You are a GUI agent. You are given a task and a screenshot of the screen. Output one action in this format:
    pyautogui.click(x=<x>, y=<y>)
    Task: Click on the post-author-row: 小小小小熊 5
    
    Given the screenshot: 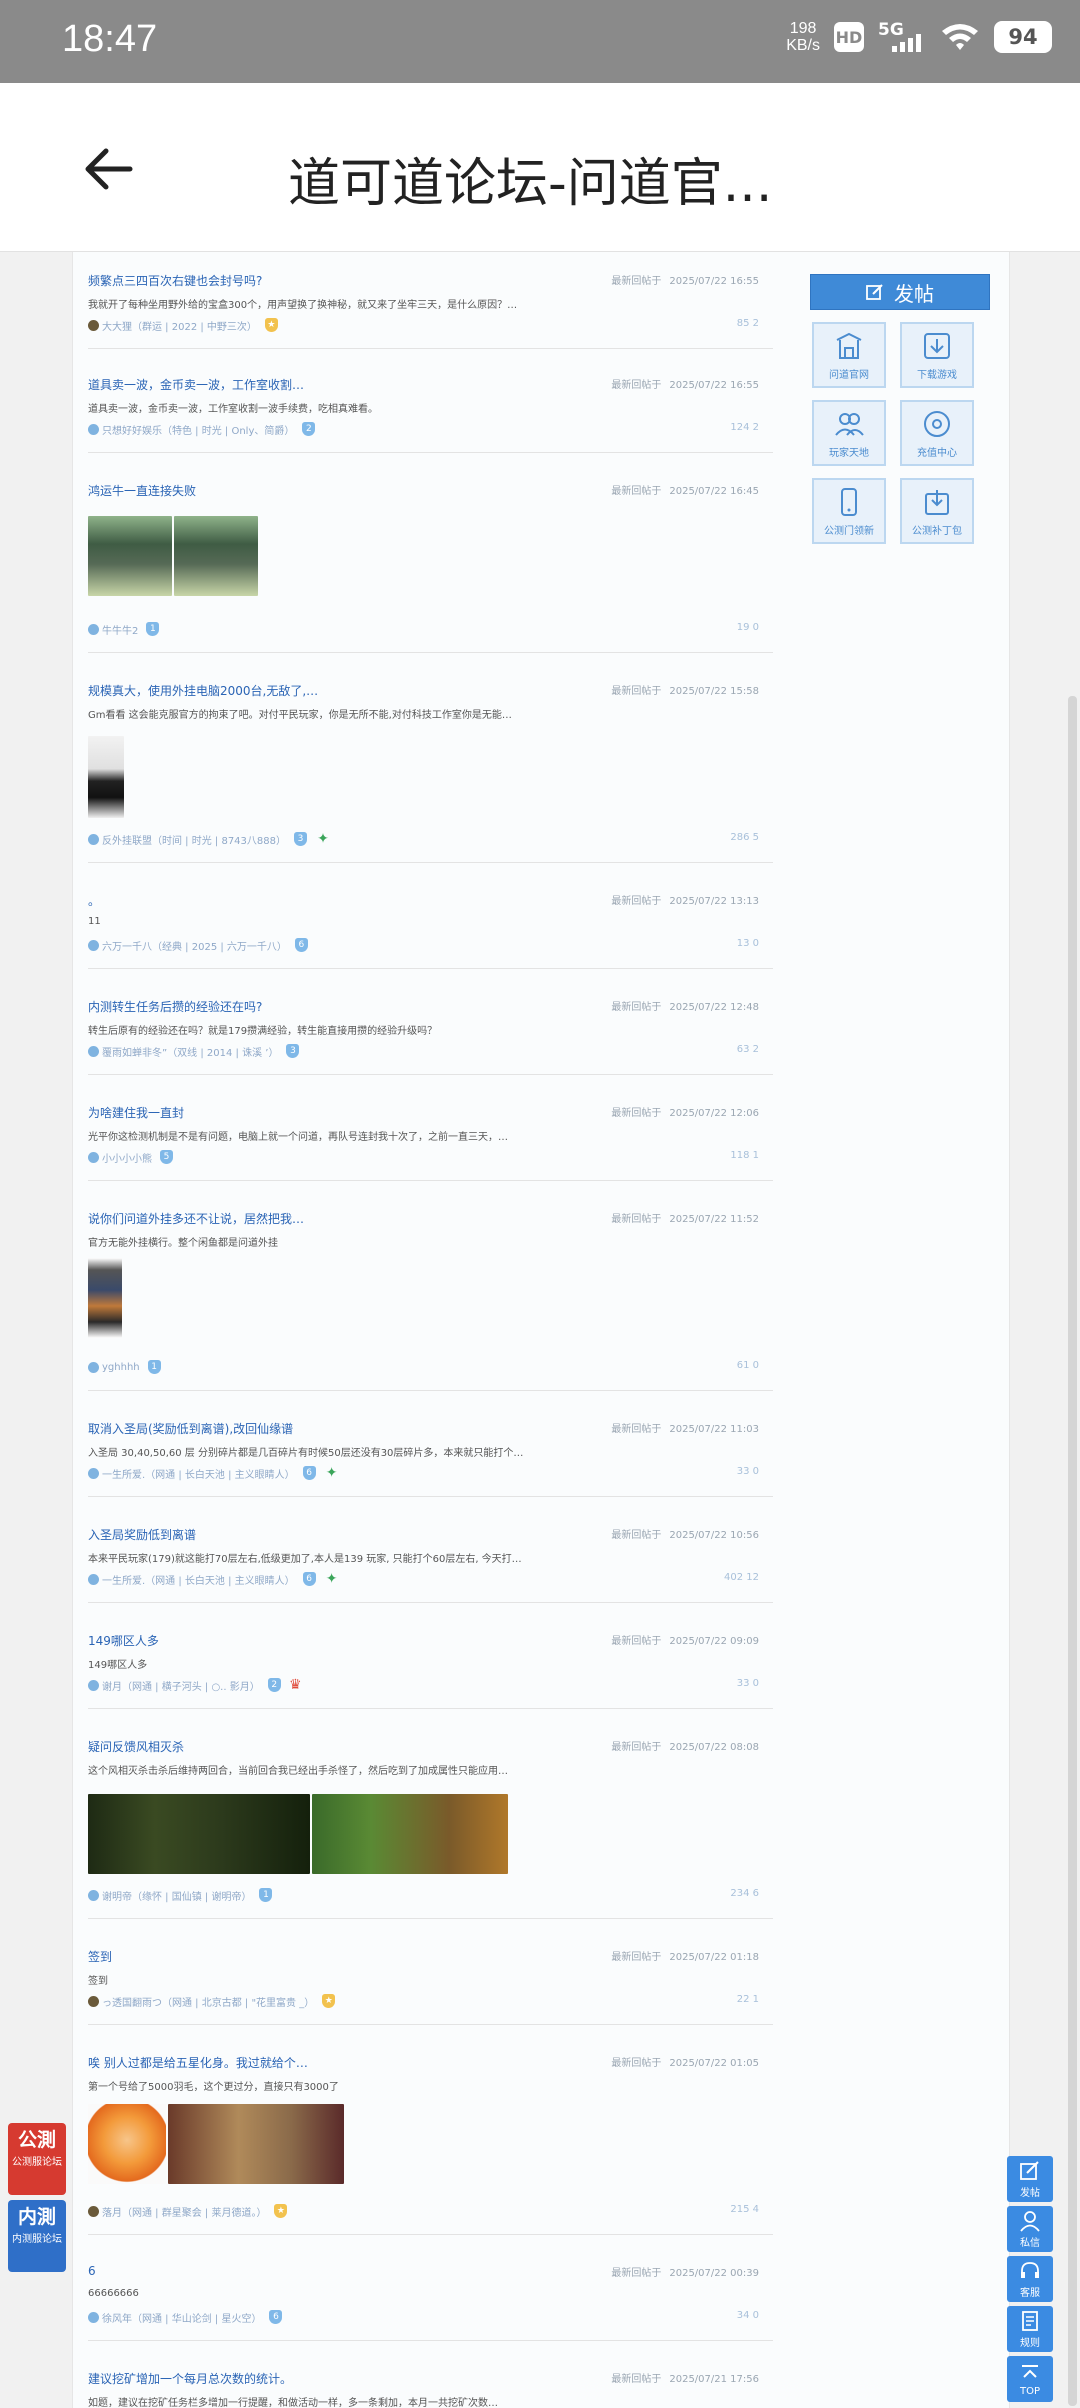 What is the action you would take?
    pyautogui.click(x=130, y=1157)
    